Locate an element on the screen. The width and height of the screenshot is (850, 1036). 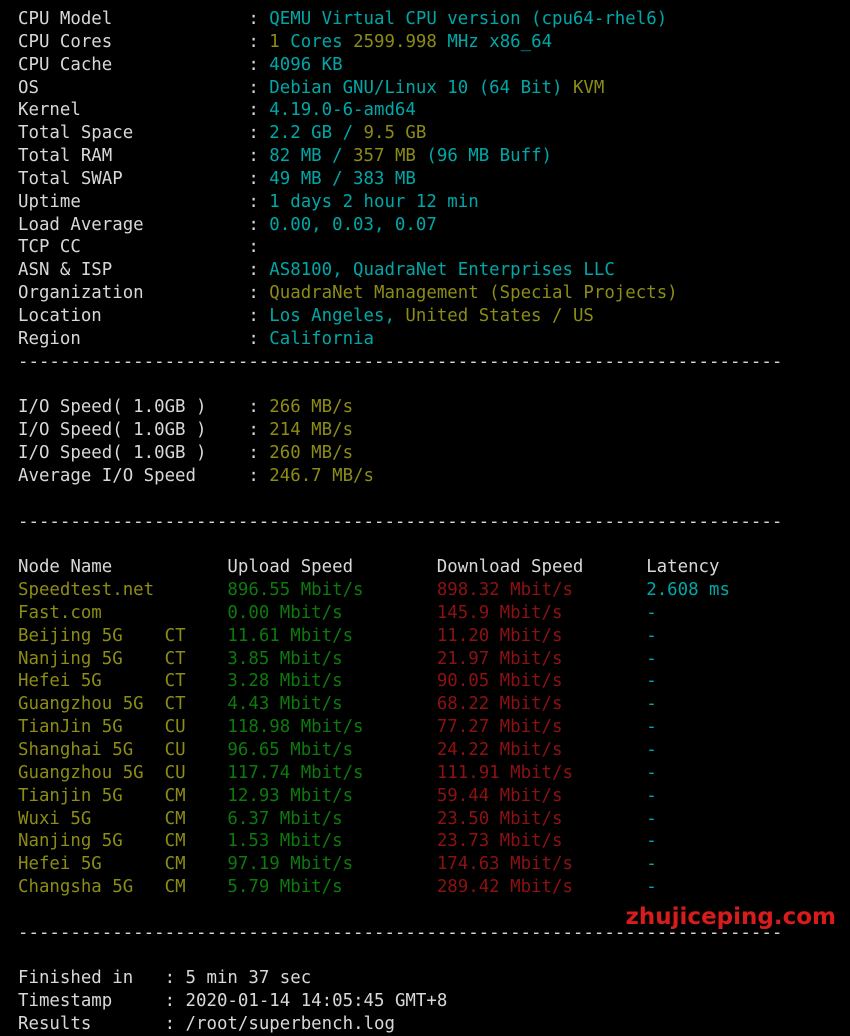
sysinfo-label: Load Average is located at coordinates (133, 224).